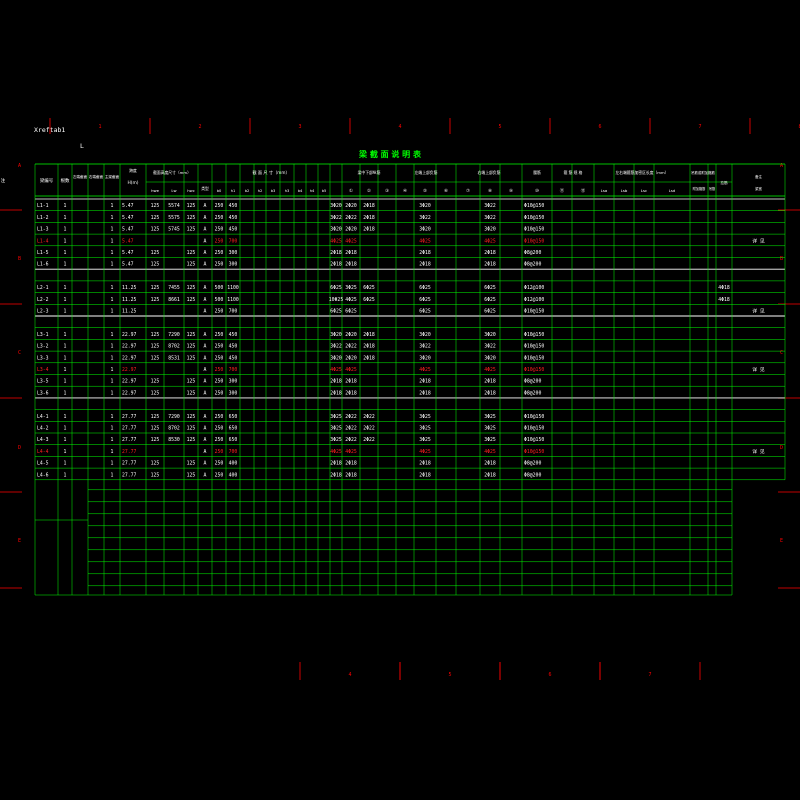  I want to click on table-cell-r4: 3Φ25, so click(425, 429).